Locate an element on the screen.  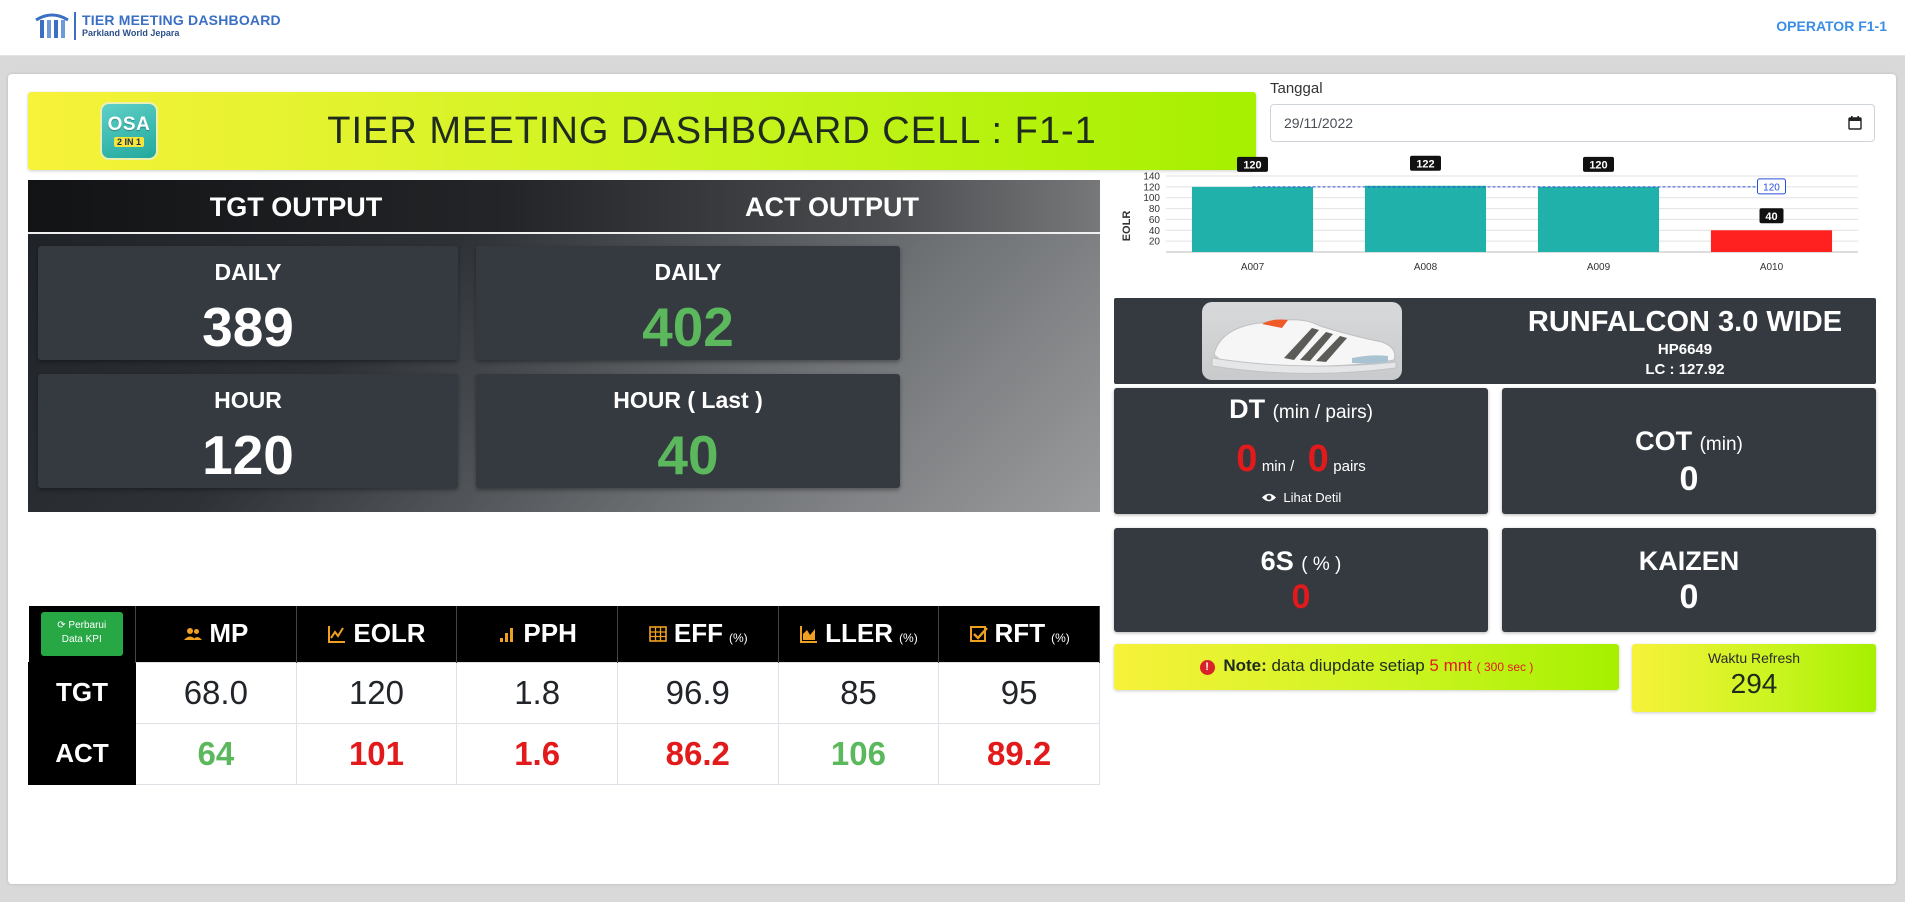
kpi-cell: 101 is located at coordinates (376, 753).